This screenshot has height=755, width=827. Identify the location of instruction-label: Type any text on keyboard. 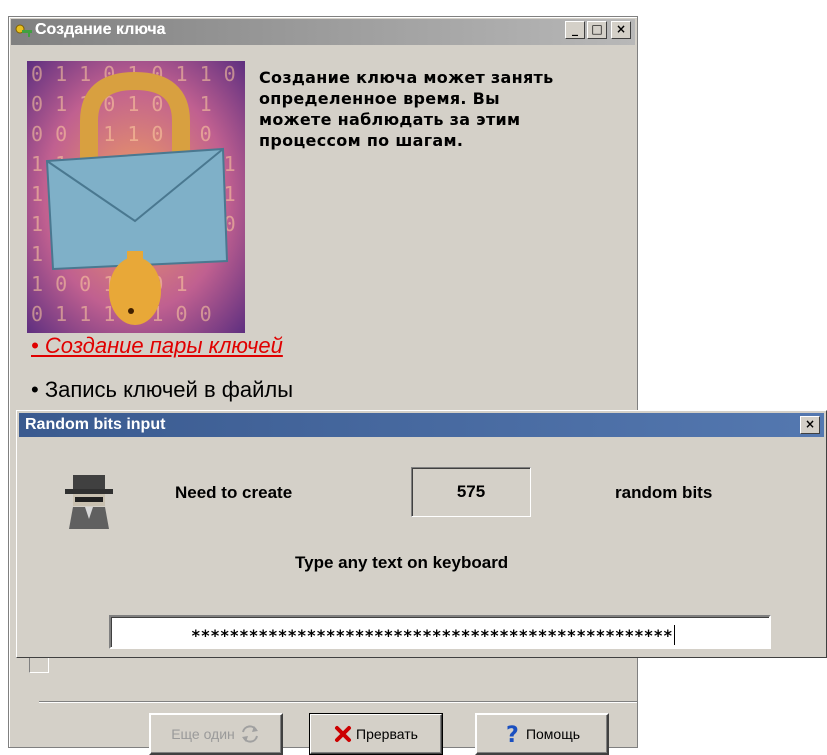
(402, 562).